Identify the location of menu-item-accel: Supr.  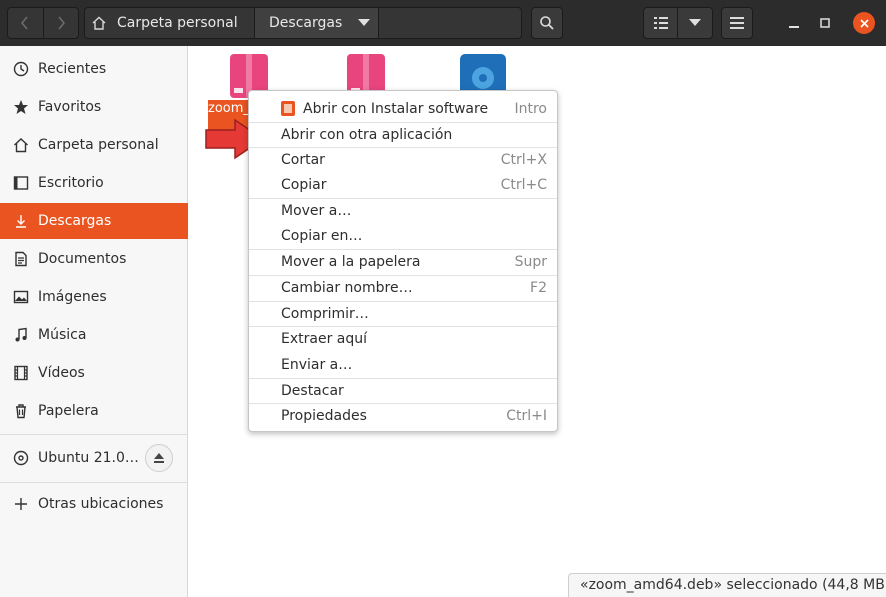
(530, 261).